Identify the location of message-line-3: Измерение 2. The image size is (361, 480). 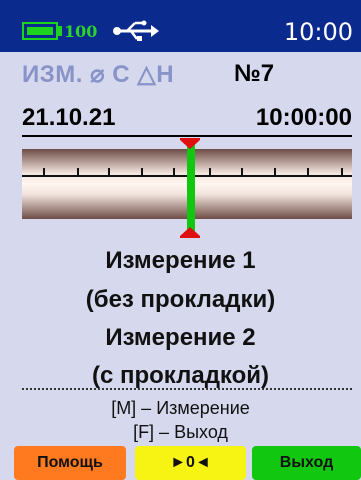
(180, 337).